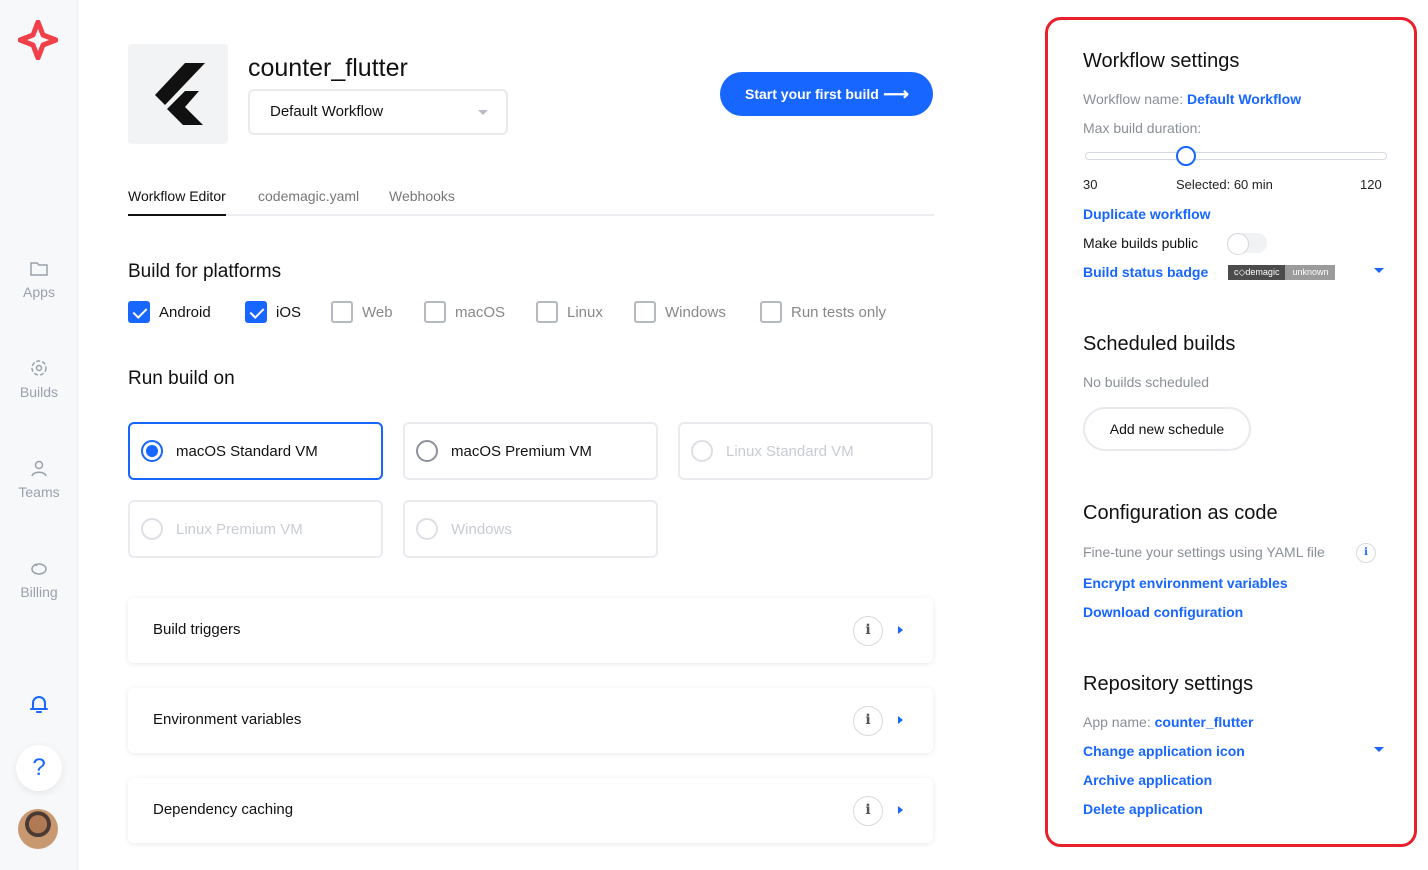 This screenshot has width=1428, height=870. I want to click on sidebar-item-label: Teams, so click(39, 492).